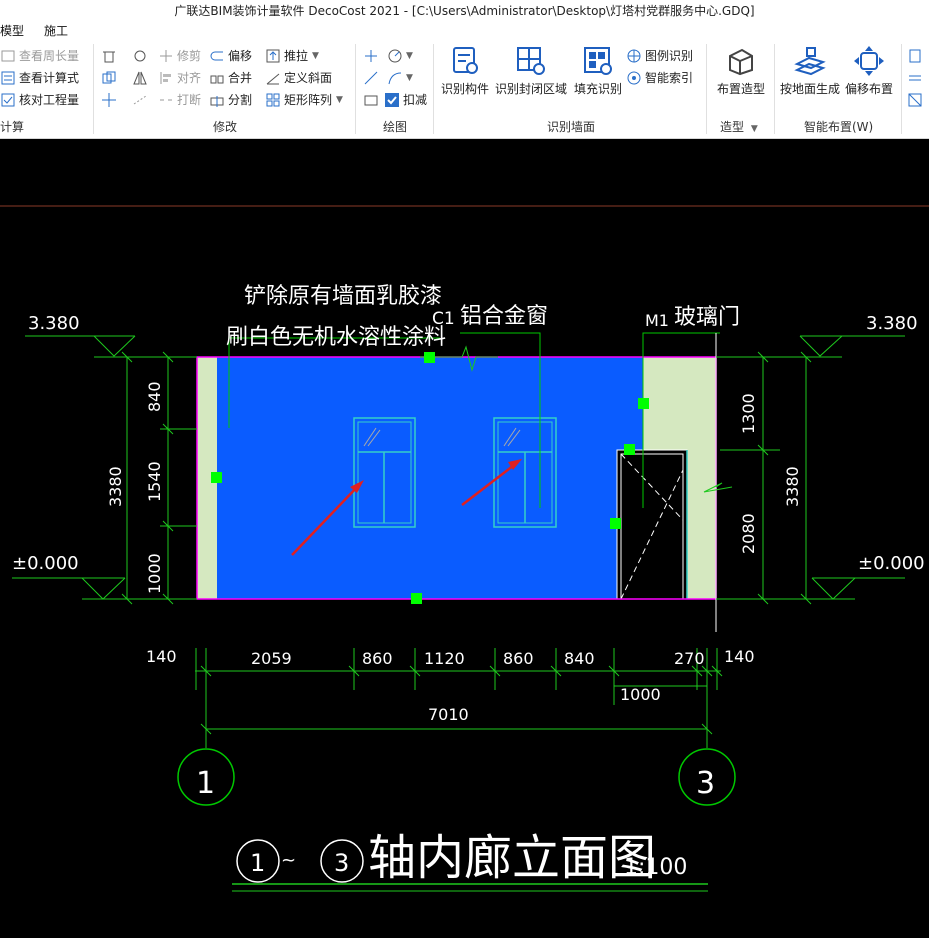 The height and width of the screenshot is (938, 929). I want to click on move-icon, so click(109, 100).